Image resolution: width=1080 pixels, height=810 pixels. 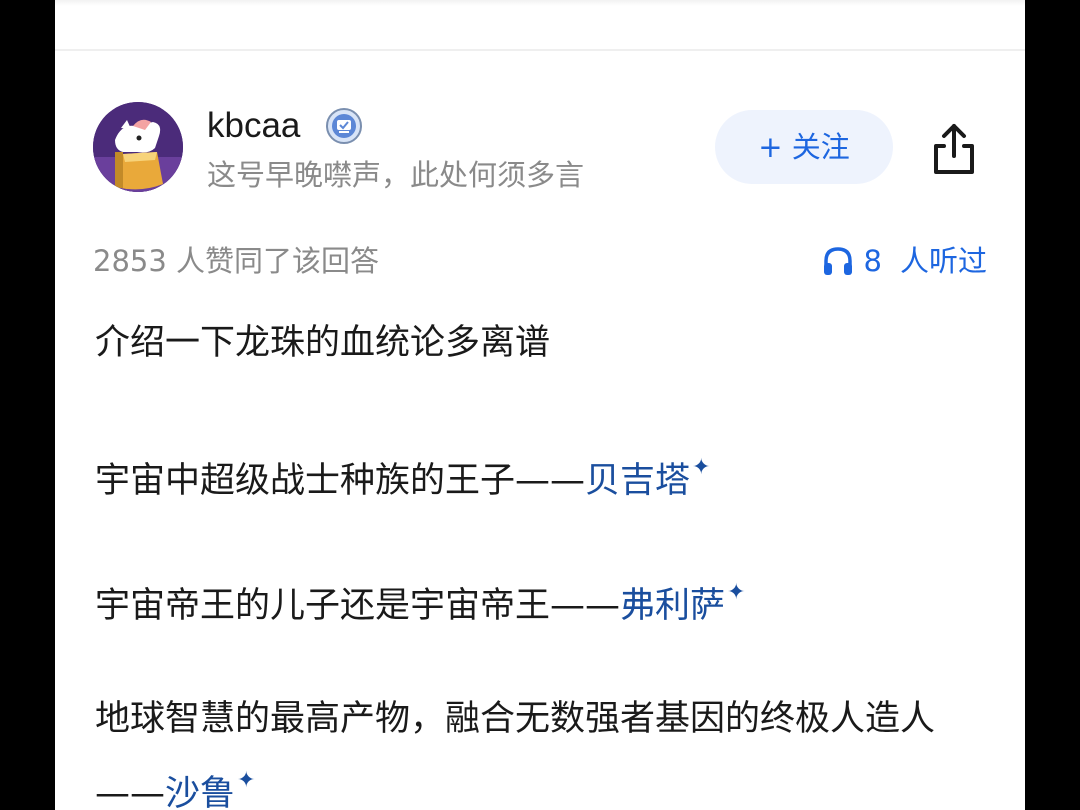 What do you see at coordinates (540, 50) in the screenshot?
I see `divider` at bounding box center [540, 50].